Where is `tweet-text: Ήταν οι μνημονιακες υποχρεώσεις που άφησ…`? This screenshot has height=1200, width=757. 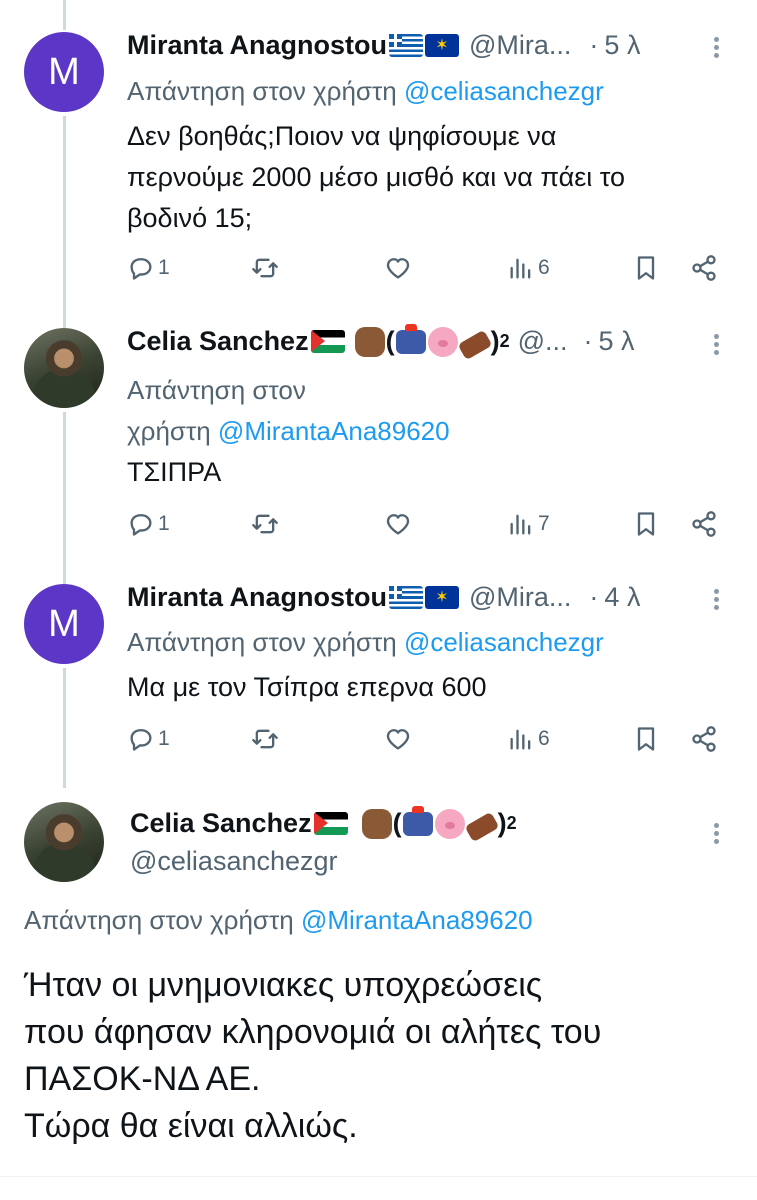 tweet-text: Ήταν οι μνημονιακες υποχρεώσεις που άφησ… is located at coordinates (312, 1056).